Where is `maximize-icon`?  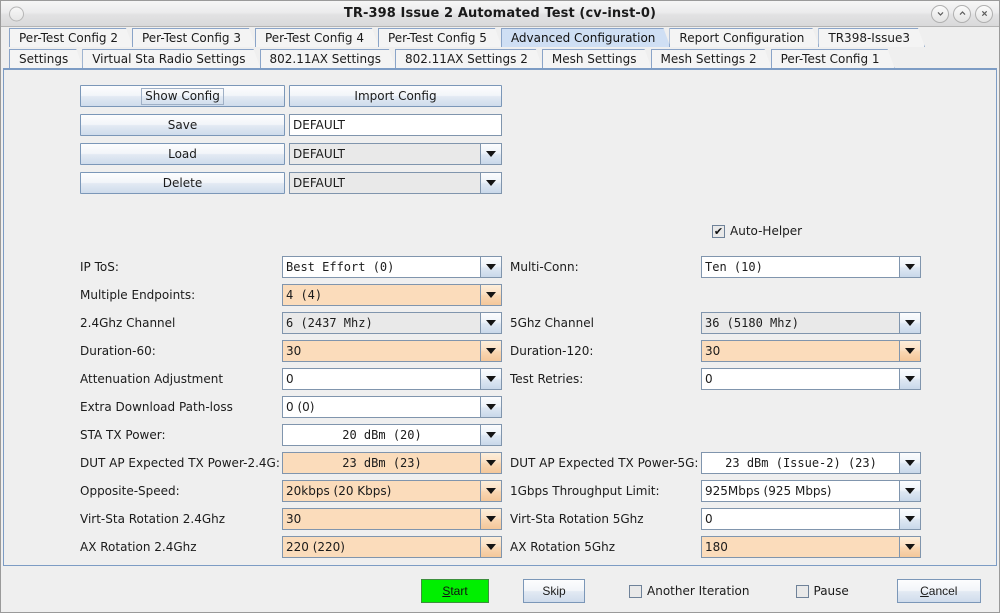
maximize-icon is located at coordinates (962, 13).